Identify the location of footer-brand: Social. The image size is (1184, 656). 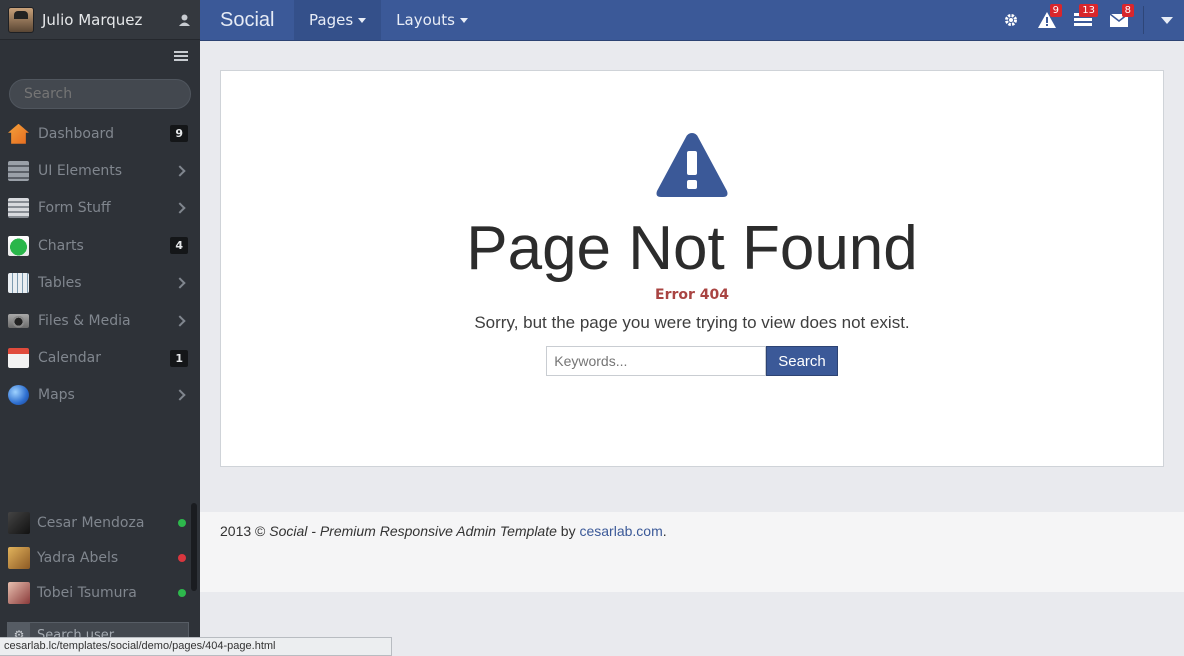
(288, 531).